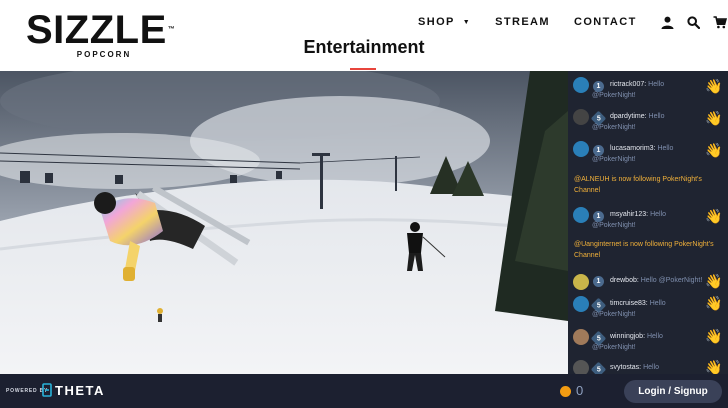  Describe the element at coordinates (47, 390) in the screenshot. I see `theta-logo-icon` at that location.